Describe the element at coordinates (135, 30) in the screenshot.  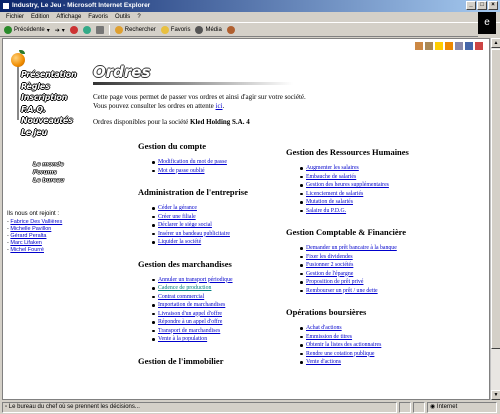
I see `search-button: Rechercher` at that location.